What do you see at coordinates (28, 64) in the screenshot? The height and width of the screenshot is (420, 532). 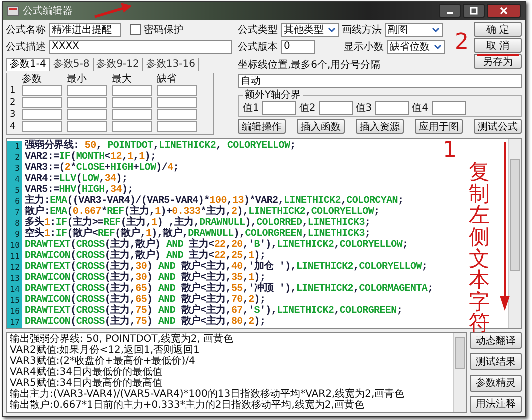 I see `param-tab: 参数1-4` at bounding box center [28, 64].